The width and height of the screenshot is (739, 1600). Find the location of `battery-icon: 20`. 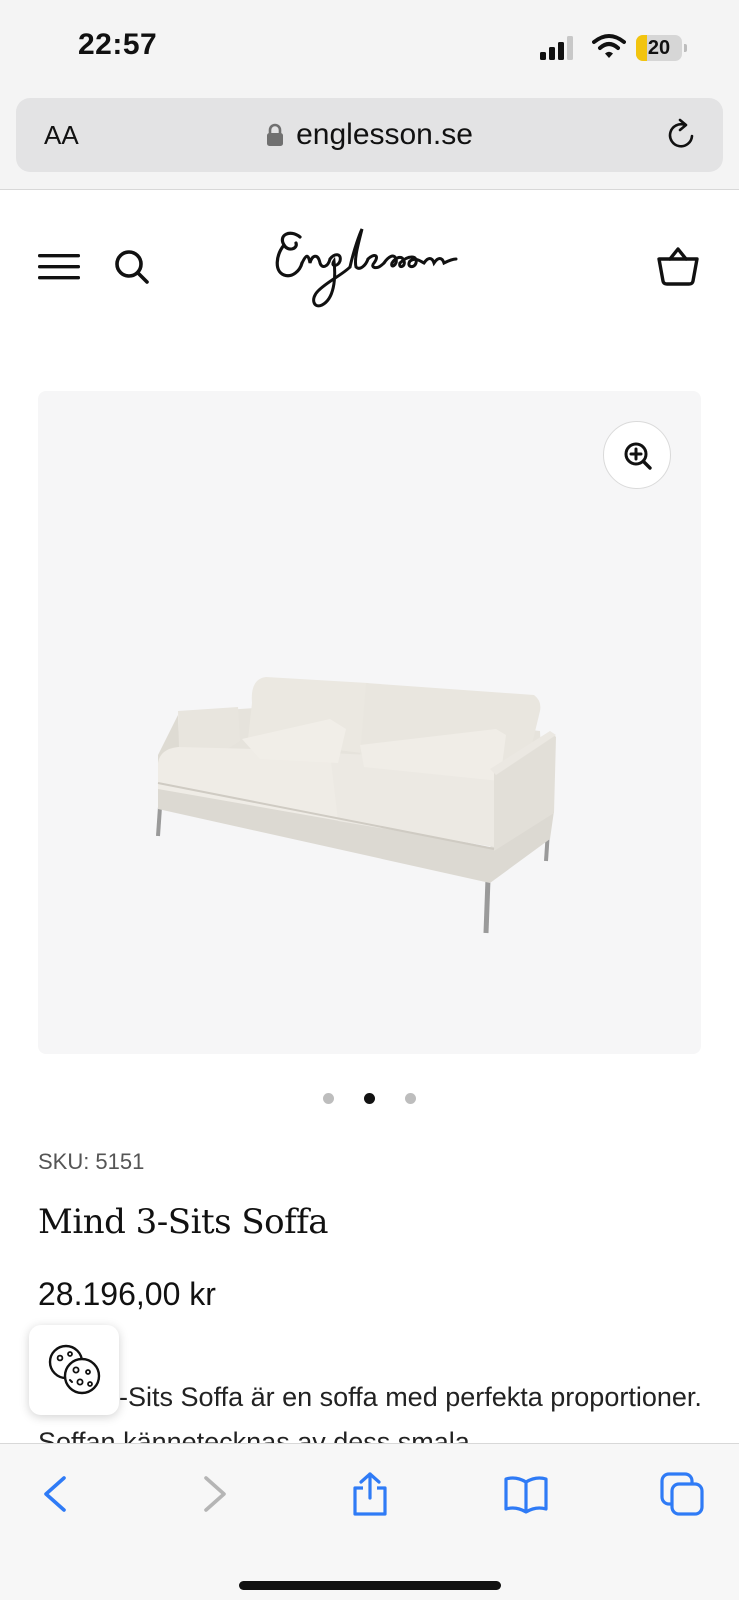

battery-icon: 20 is located at coordinates (662, 48).